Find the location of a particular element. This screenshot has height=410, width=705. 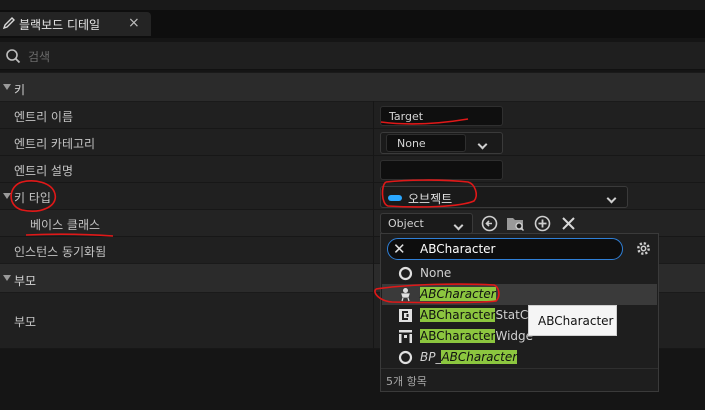

list-item-none: None is located at coordinates (519, 273).